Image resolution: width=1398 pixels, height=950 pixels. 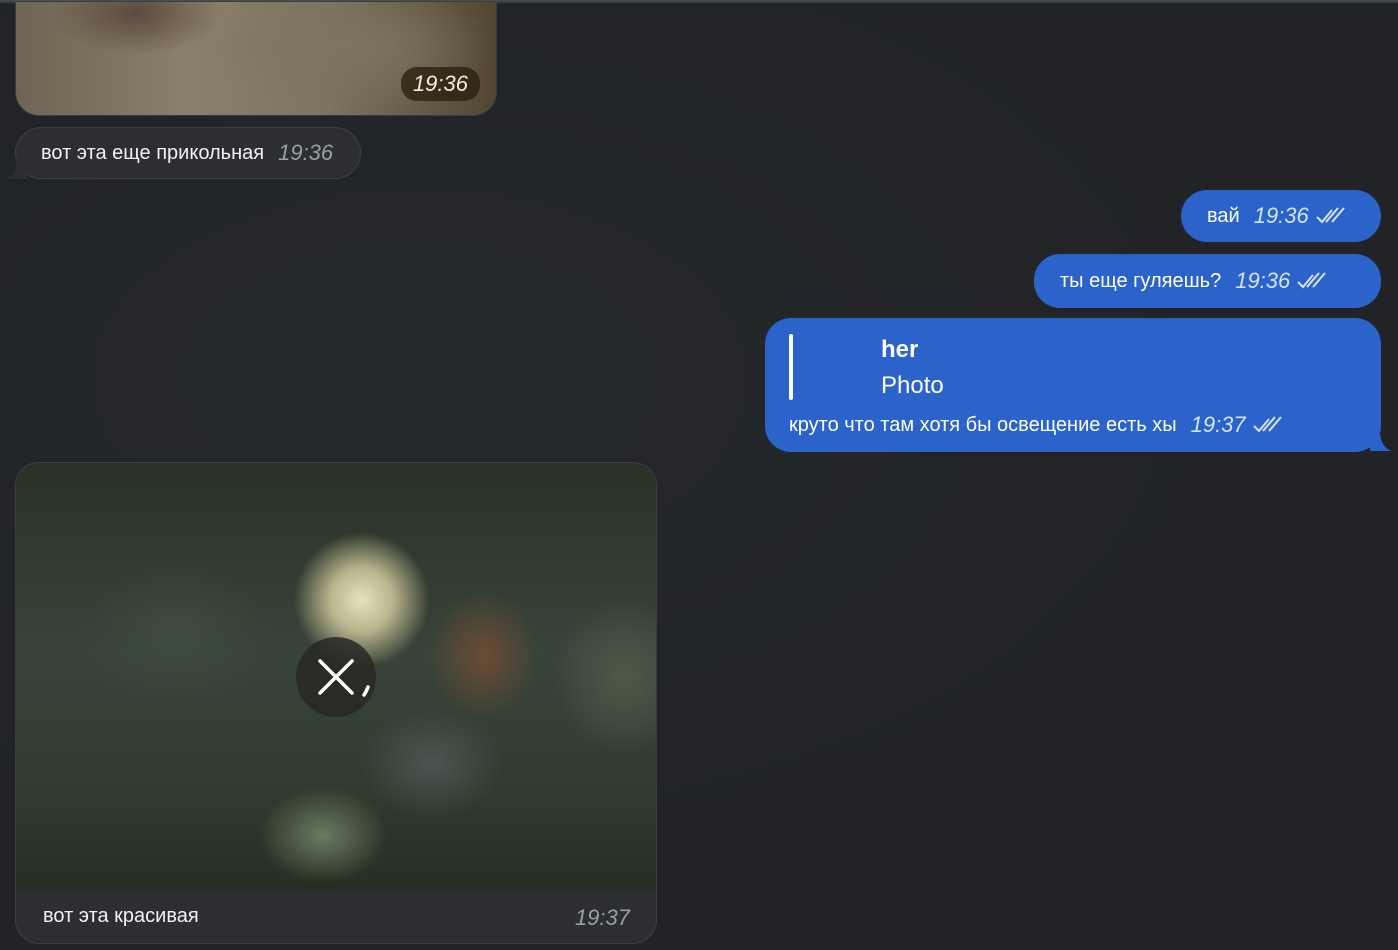 What do you see at coordinates (440, 84) in the screenshot?
I see `photo-timestamp: 19:36` at bounding box center [440, 84].